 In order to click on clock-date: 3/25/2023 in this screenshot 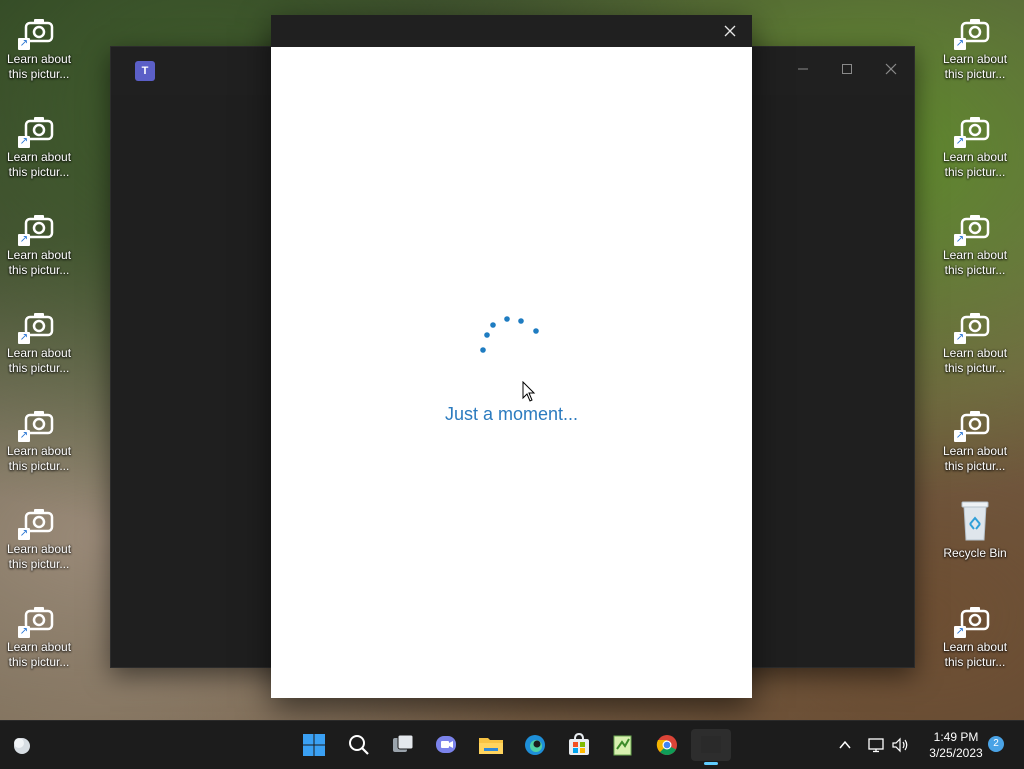, I will do `click(956, 753)`.